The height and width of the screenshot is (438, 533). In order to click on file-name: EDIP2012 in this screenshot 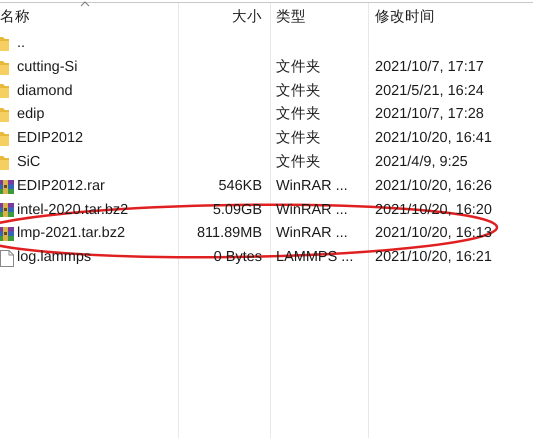, I will do `click(50, 139)`.